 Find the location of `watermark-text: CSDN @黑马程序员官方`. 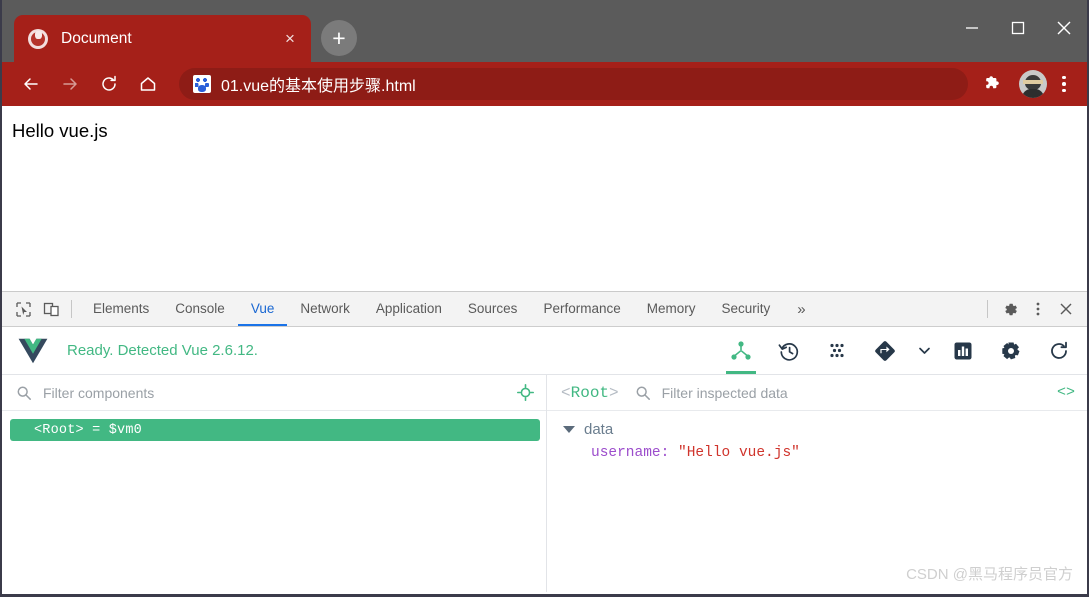

watermark-text: CSDN @黑马程序员官方 is located at coordinates (989, 574).